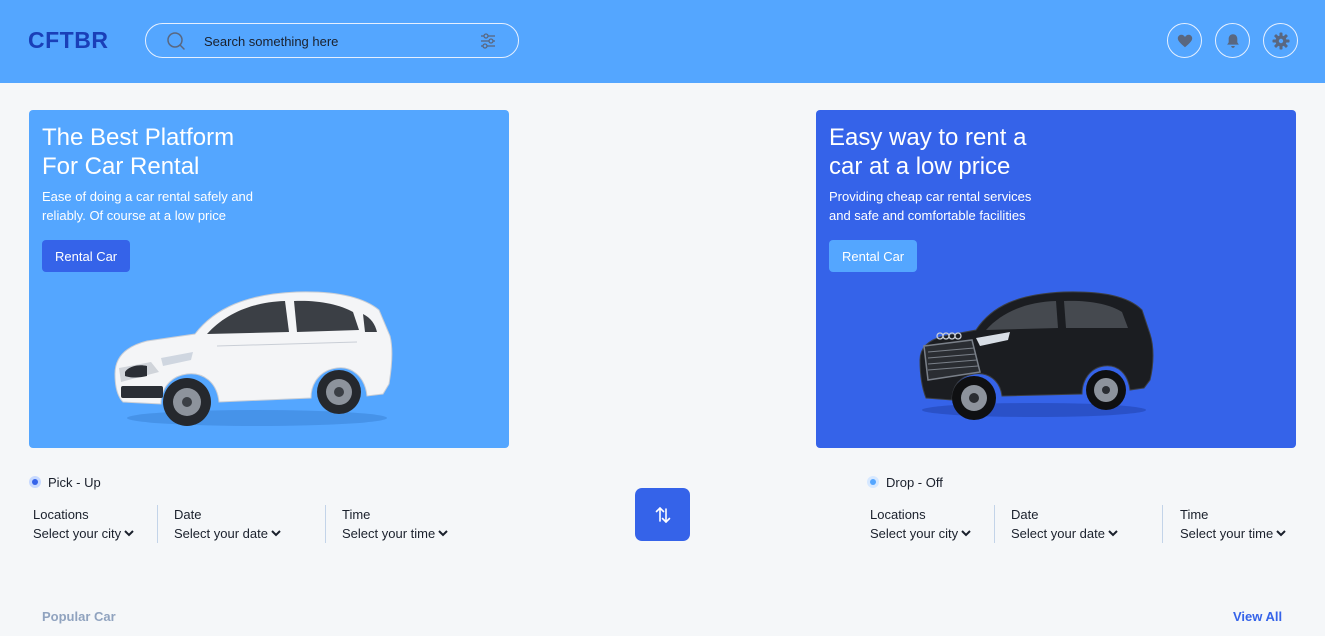 The image size is (1325, 636). I want to click on dropoff-date-label: Date, so click(1025, 514).